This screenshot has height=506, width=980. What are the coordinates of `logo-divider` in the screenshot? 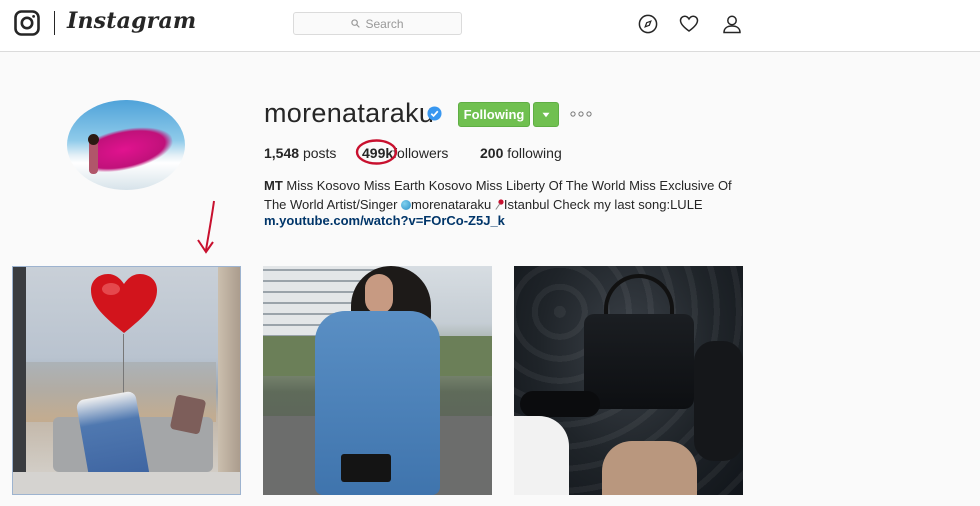 It's located at (54, 23).